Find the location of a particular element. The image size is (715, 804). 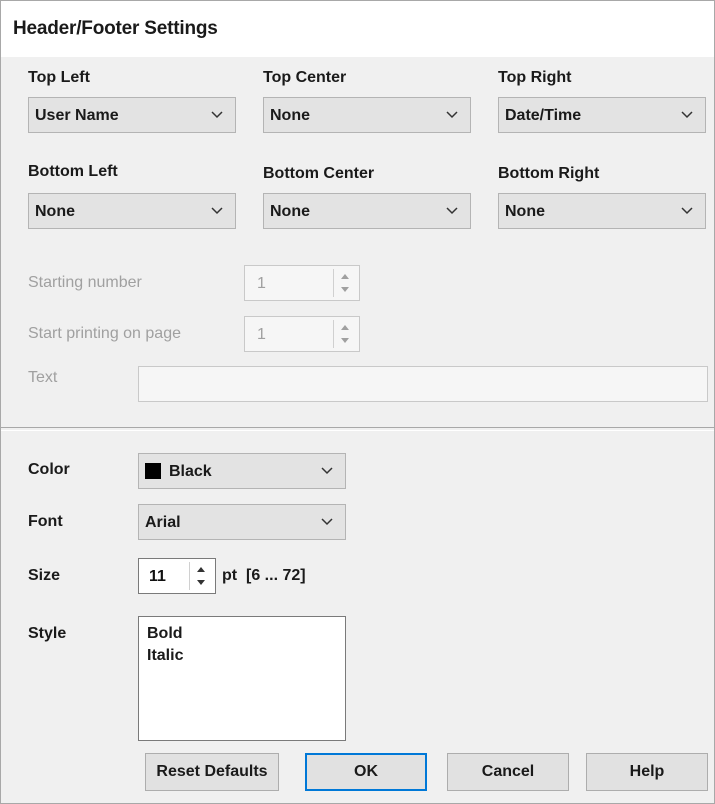

top-left-label: Top Left is located at coordinates (59, 77).